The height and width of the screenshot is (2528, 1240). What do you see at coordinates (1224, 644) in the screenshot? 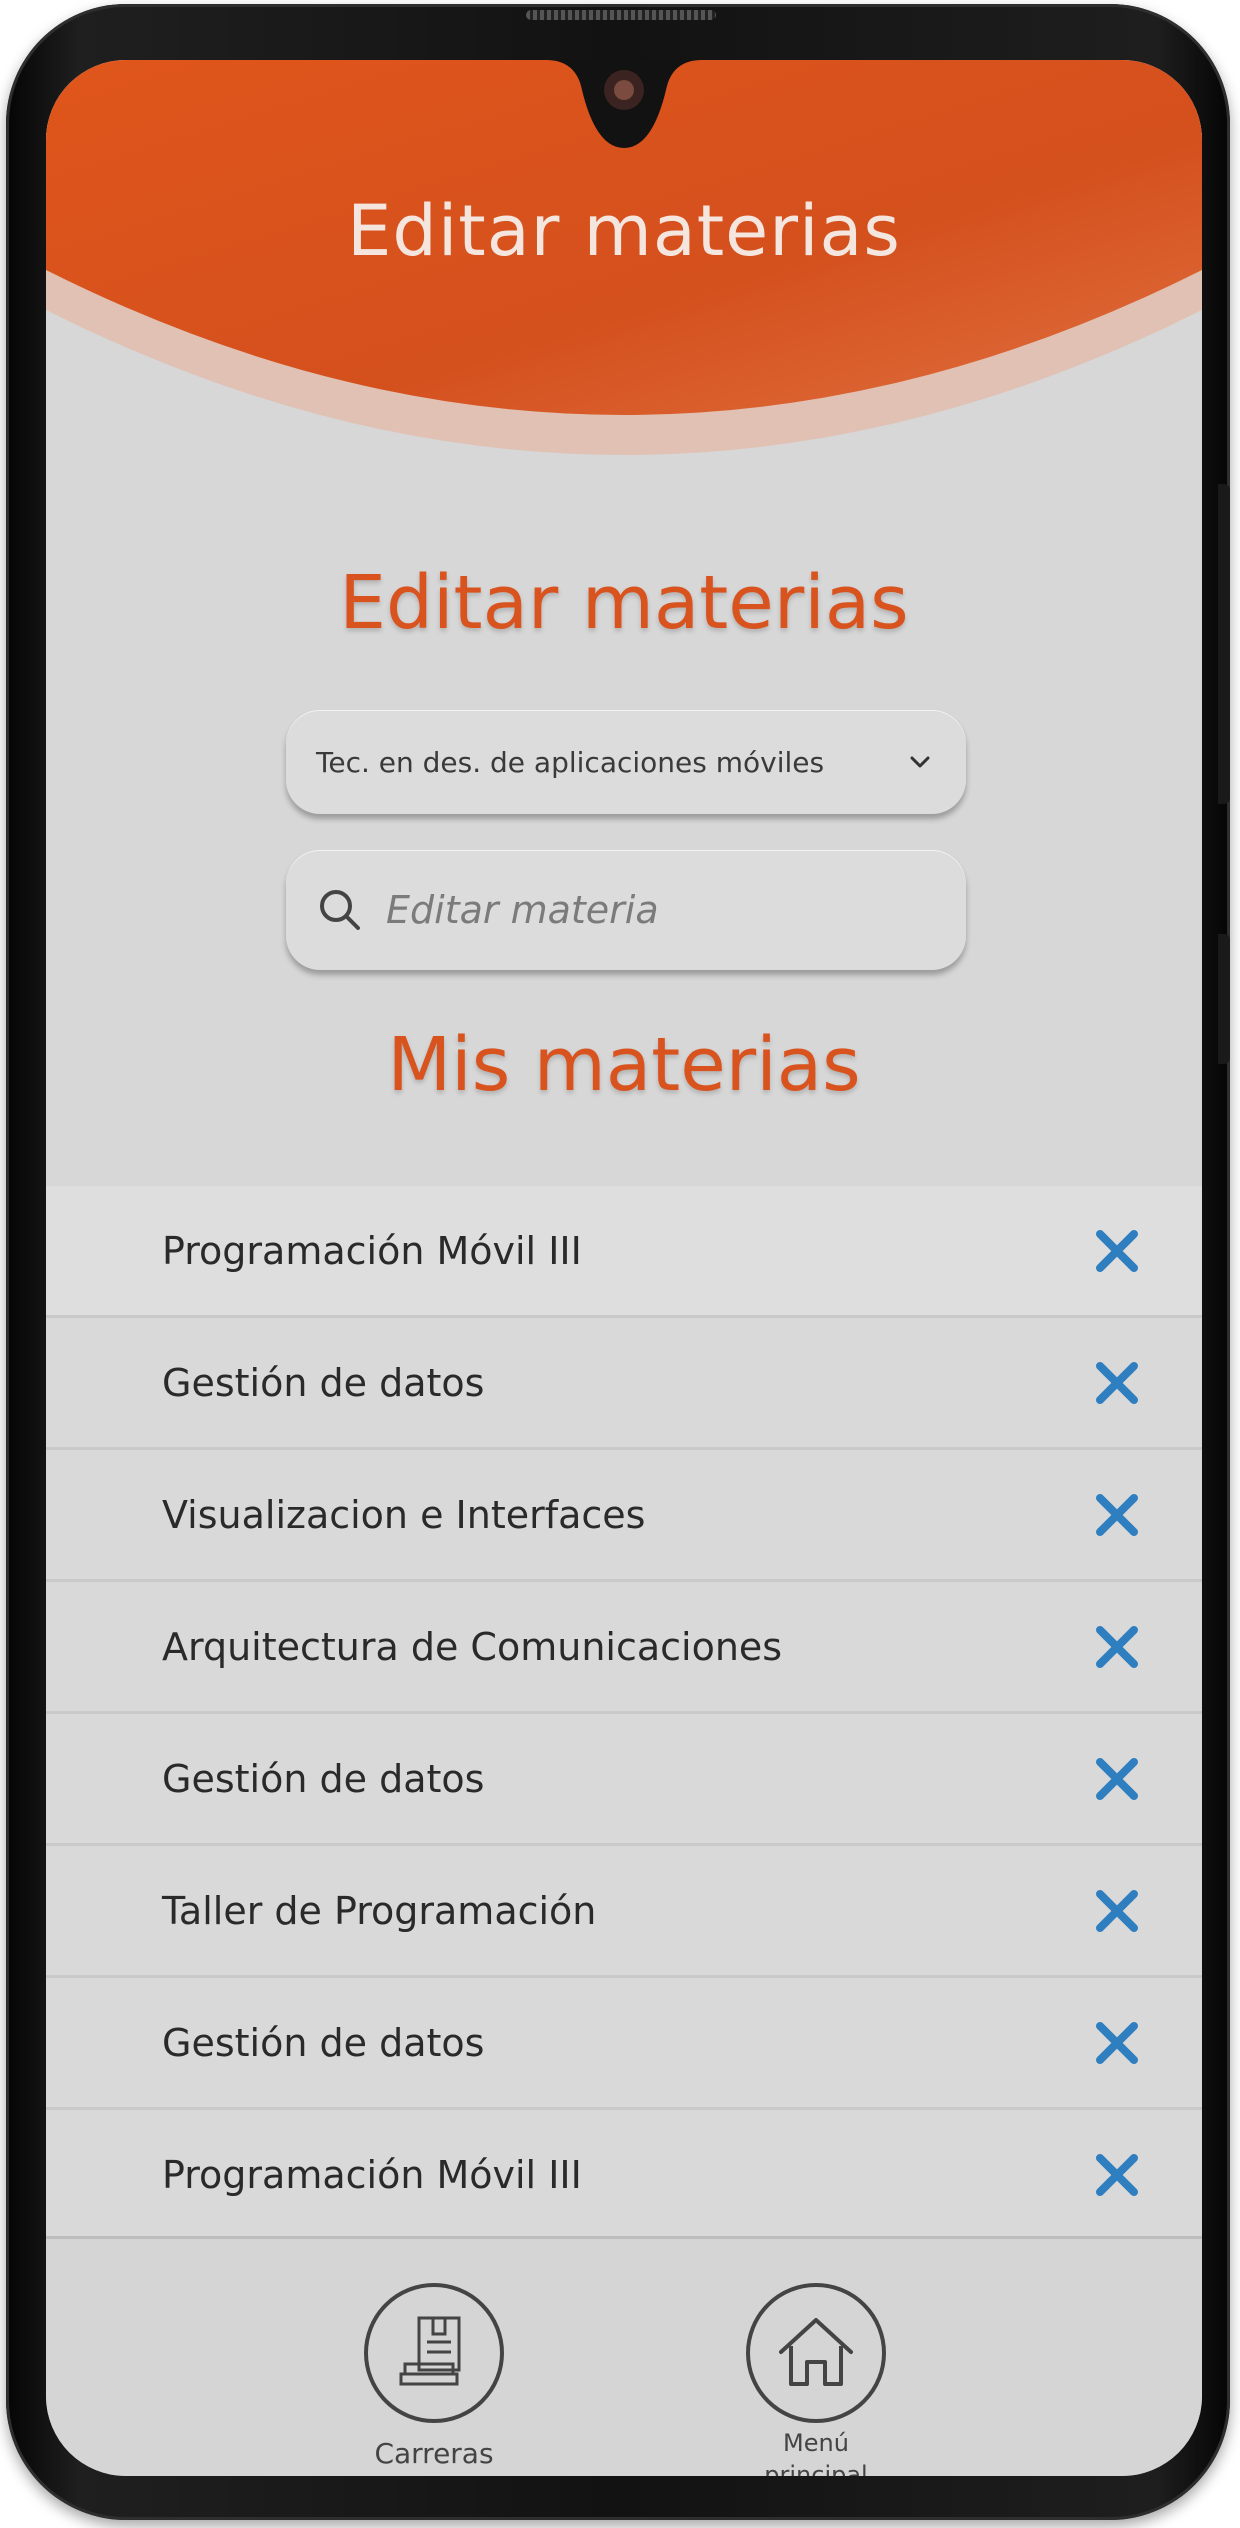
I see `volume-button` at bounding box center [1224, 644].